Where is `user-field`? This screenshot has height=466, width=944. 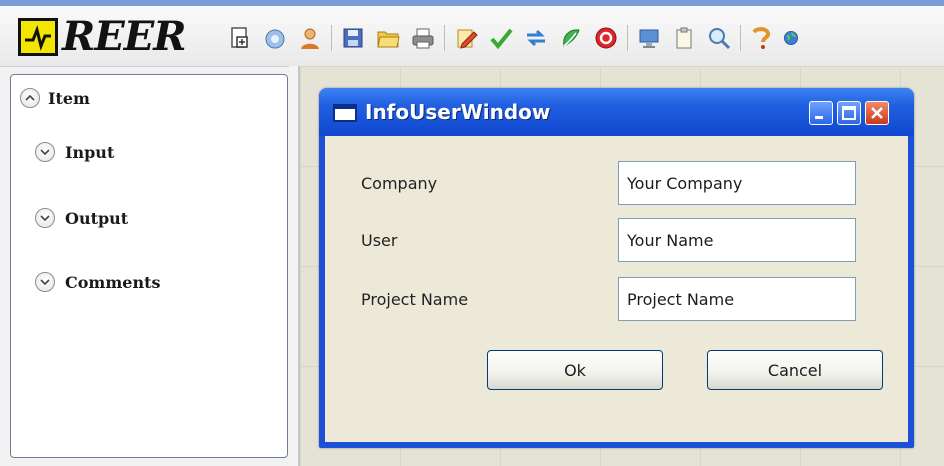 user-field is located at coordinates (737, 240).